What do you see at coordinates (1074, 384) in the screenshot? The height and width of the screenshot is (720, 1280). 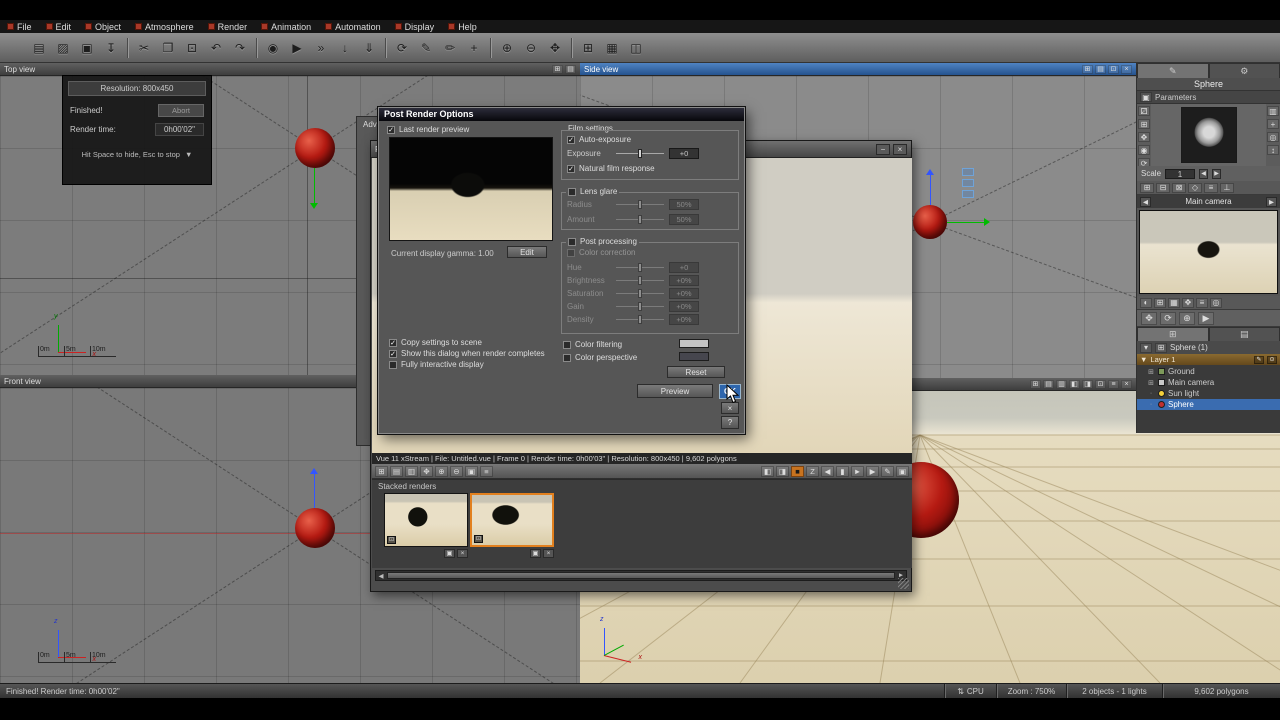 I see `camera-split-left-icon: ◧` at bounding box center [1074, 384].